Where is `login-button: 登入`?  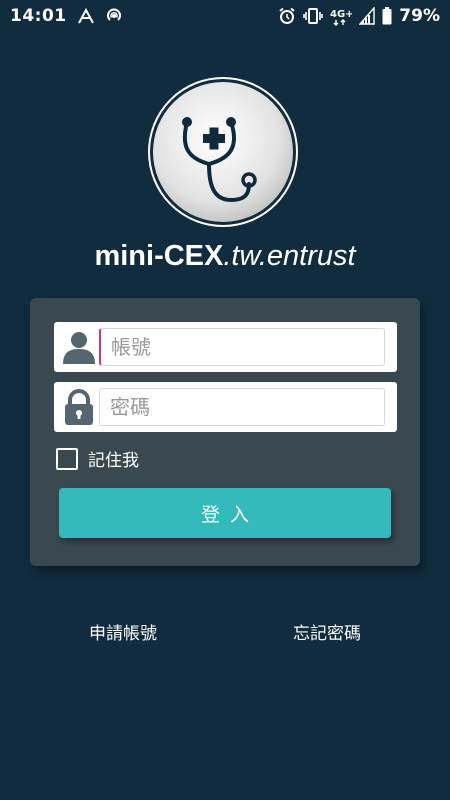
login-button: 登入 is located at coordinates (225, 513).